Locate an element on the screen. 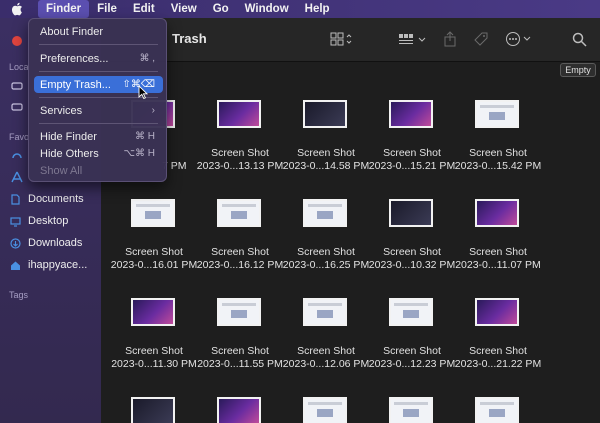 The height and width of the screenshot is (423, 600). group-icon is located at coordinates (412, 39).